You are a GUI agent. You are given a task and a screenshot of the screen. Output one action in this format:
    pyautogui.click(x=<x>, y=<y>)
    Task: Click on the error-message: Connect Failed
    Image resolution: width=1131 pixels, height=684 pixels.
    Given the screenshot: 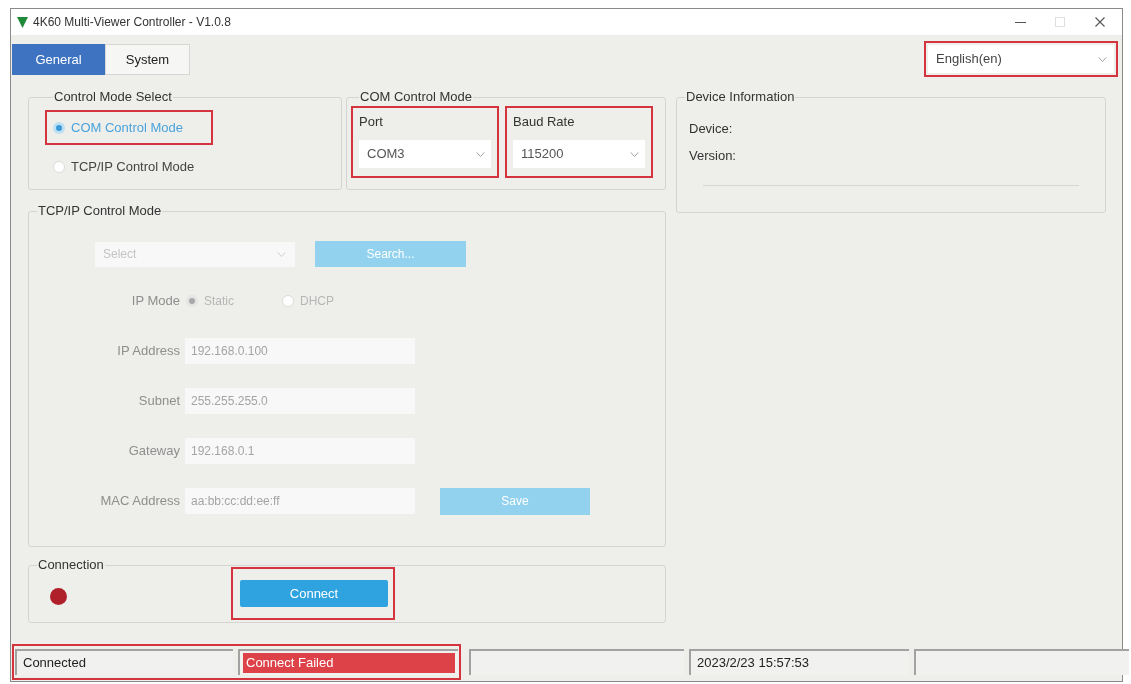 What is the action you would take?
    pyautogui.click(x=349, y=662)
    